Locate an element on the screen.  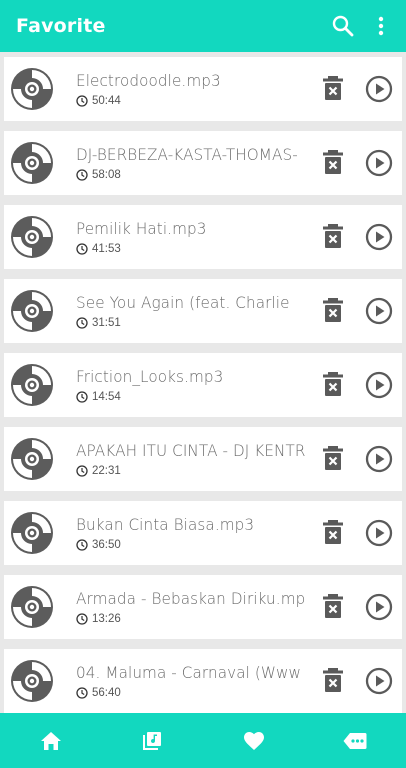
search-icon is located at coordinates (343, 26).